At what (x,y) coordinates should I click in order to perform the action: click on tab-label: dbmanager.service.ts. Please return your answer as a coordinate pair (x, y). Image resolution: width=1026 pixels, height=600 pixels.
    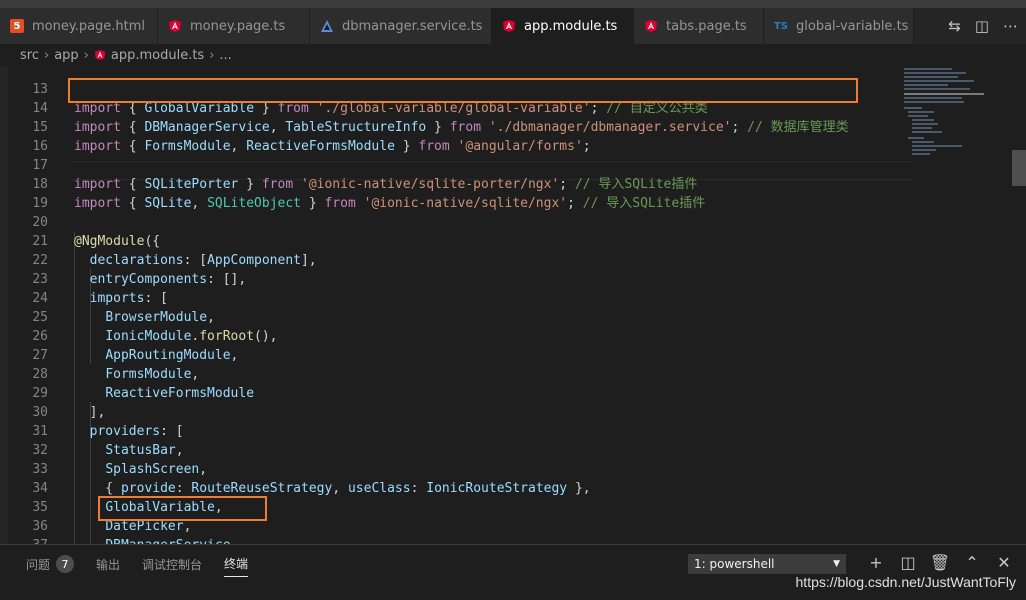
    Looking at the image, I should click on (412, 26).